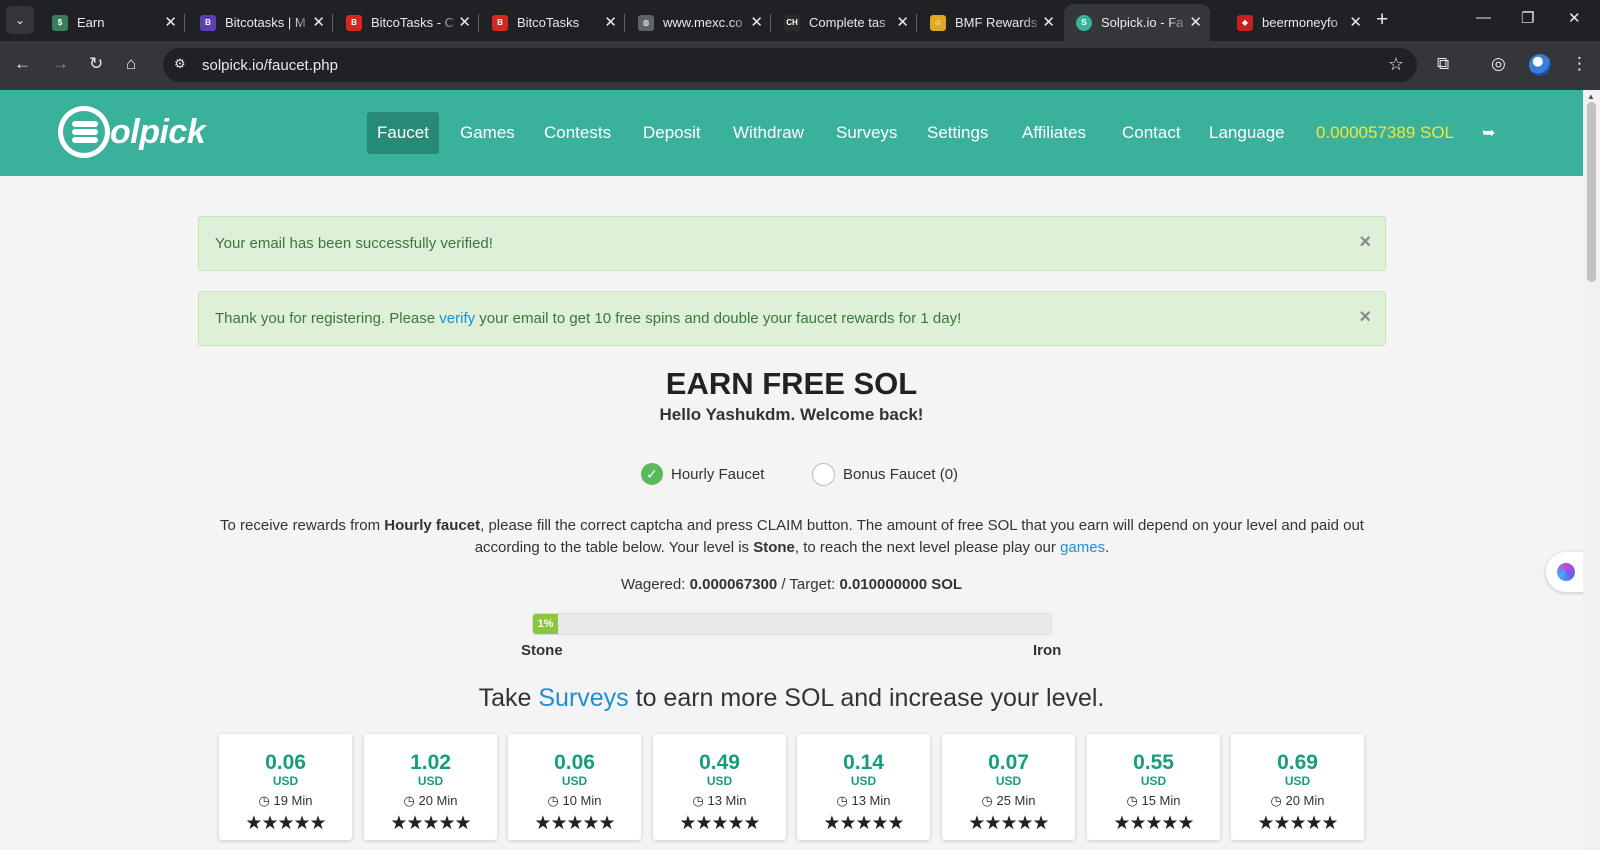 Image resolution: width=1600 pixels, height=850 pixels. I want to click on nav-contests: Contests, so click(577, 133).